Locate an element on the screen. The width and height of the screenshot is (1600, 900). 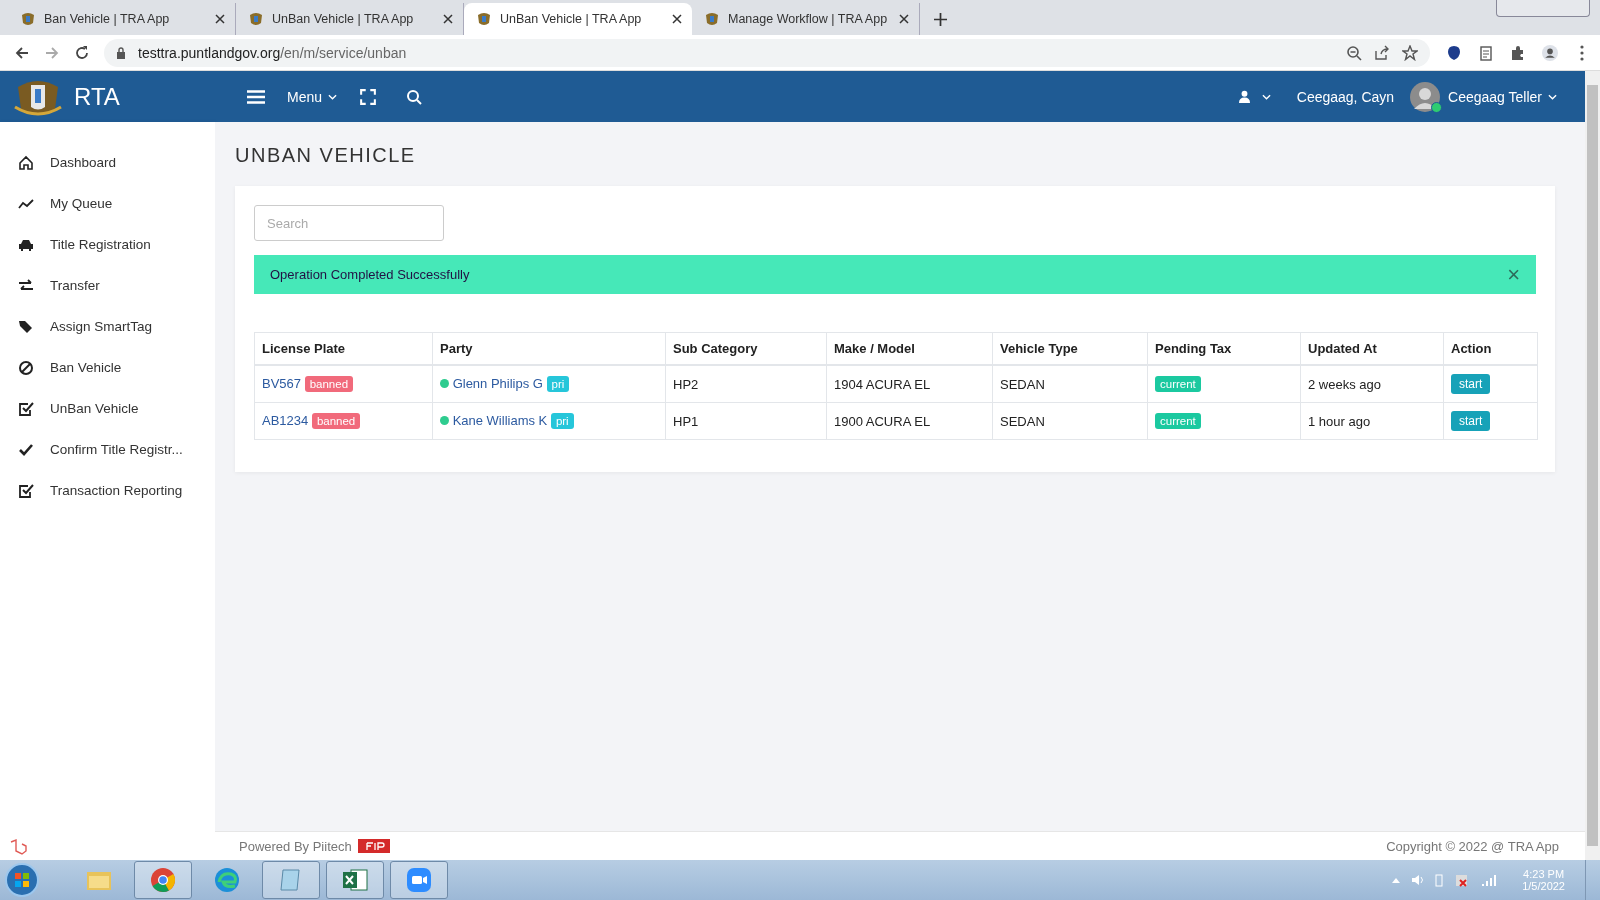
zoom-out-icon is located at coordinates (1354, 52).